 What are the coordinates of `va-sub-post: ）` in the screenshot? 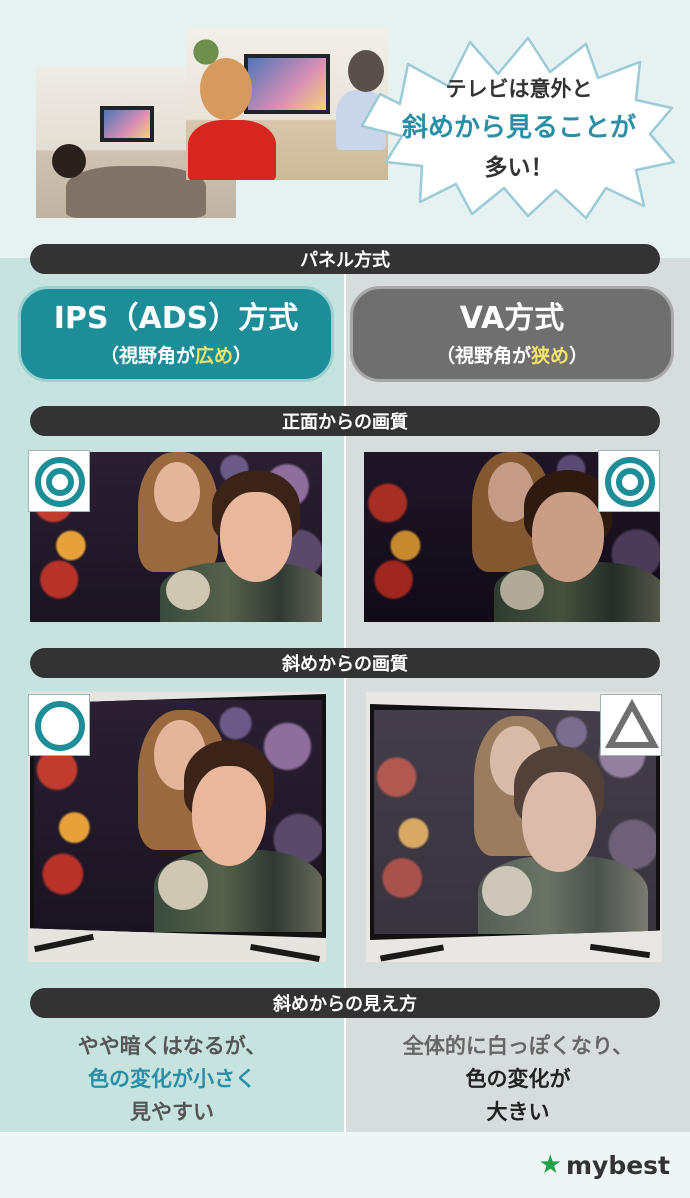 It's located at (579, 355).